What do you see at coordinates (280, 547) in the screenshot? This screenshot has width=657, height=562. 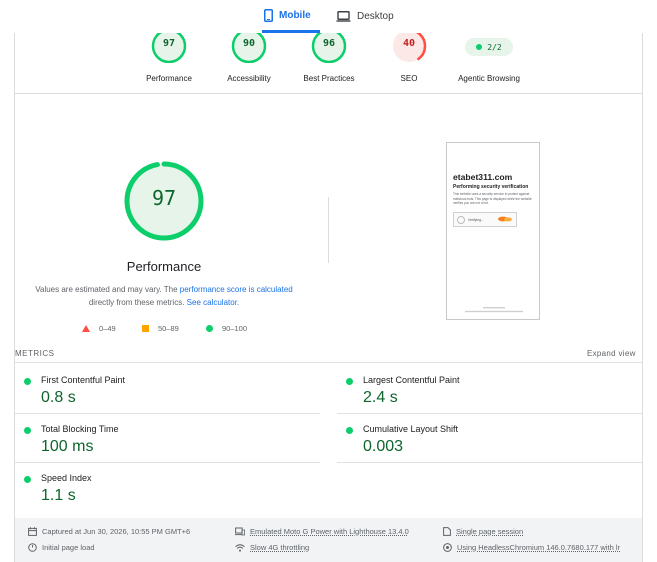 I see `network-throttling-text: Slow 4G throttling` at bounding box center [280, 547].